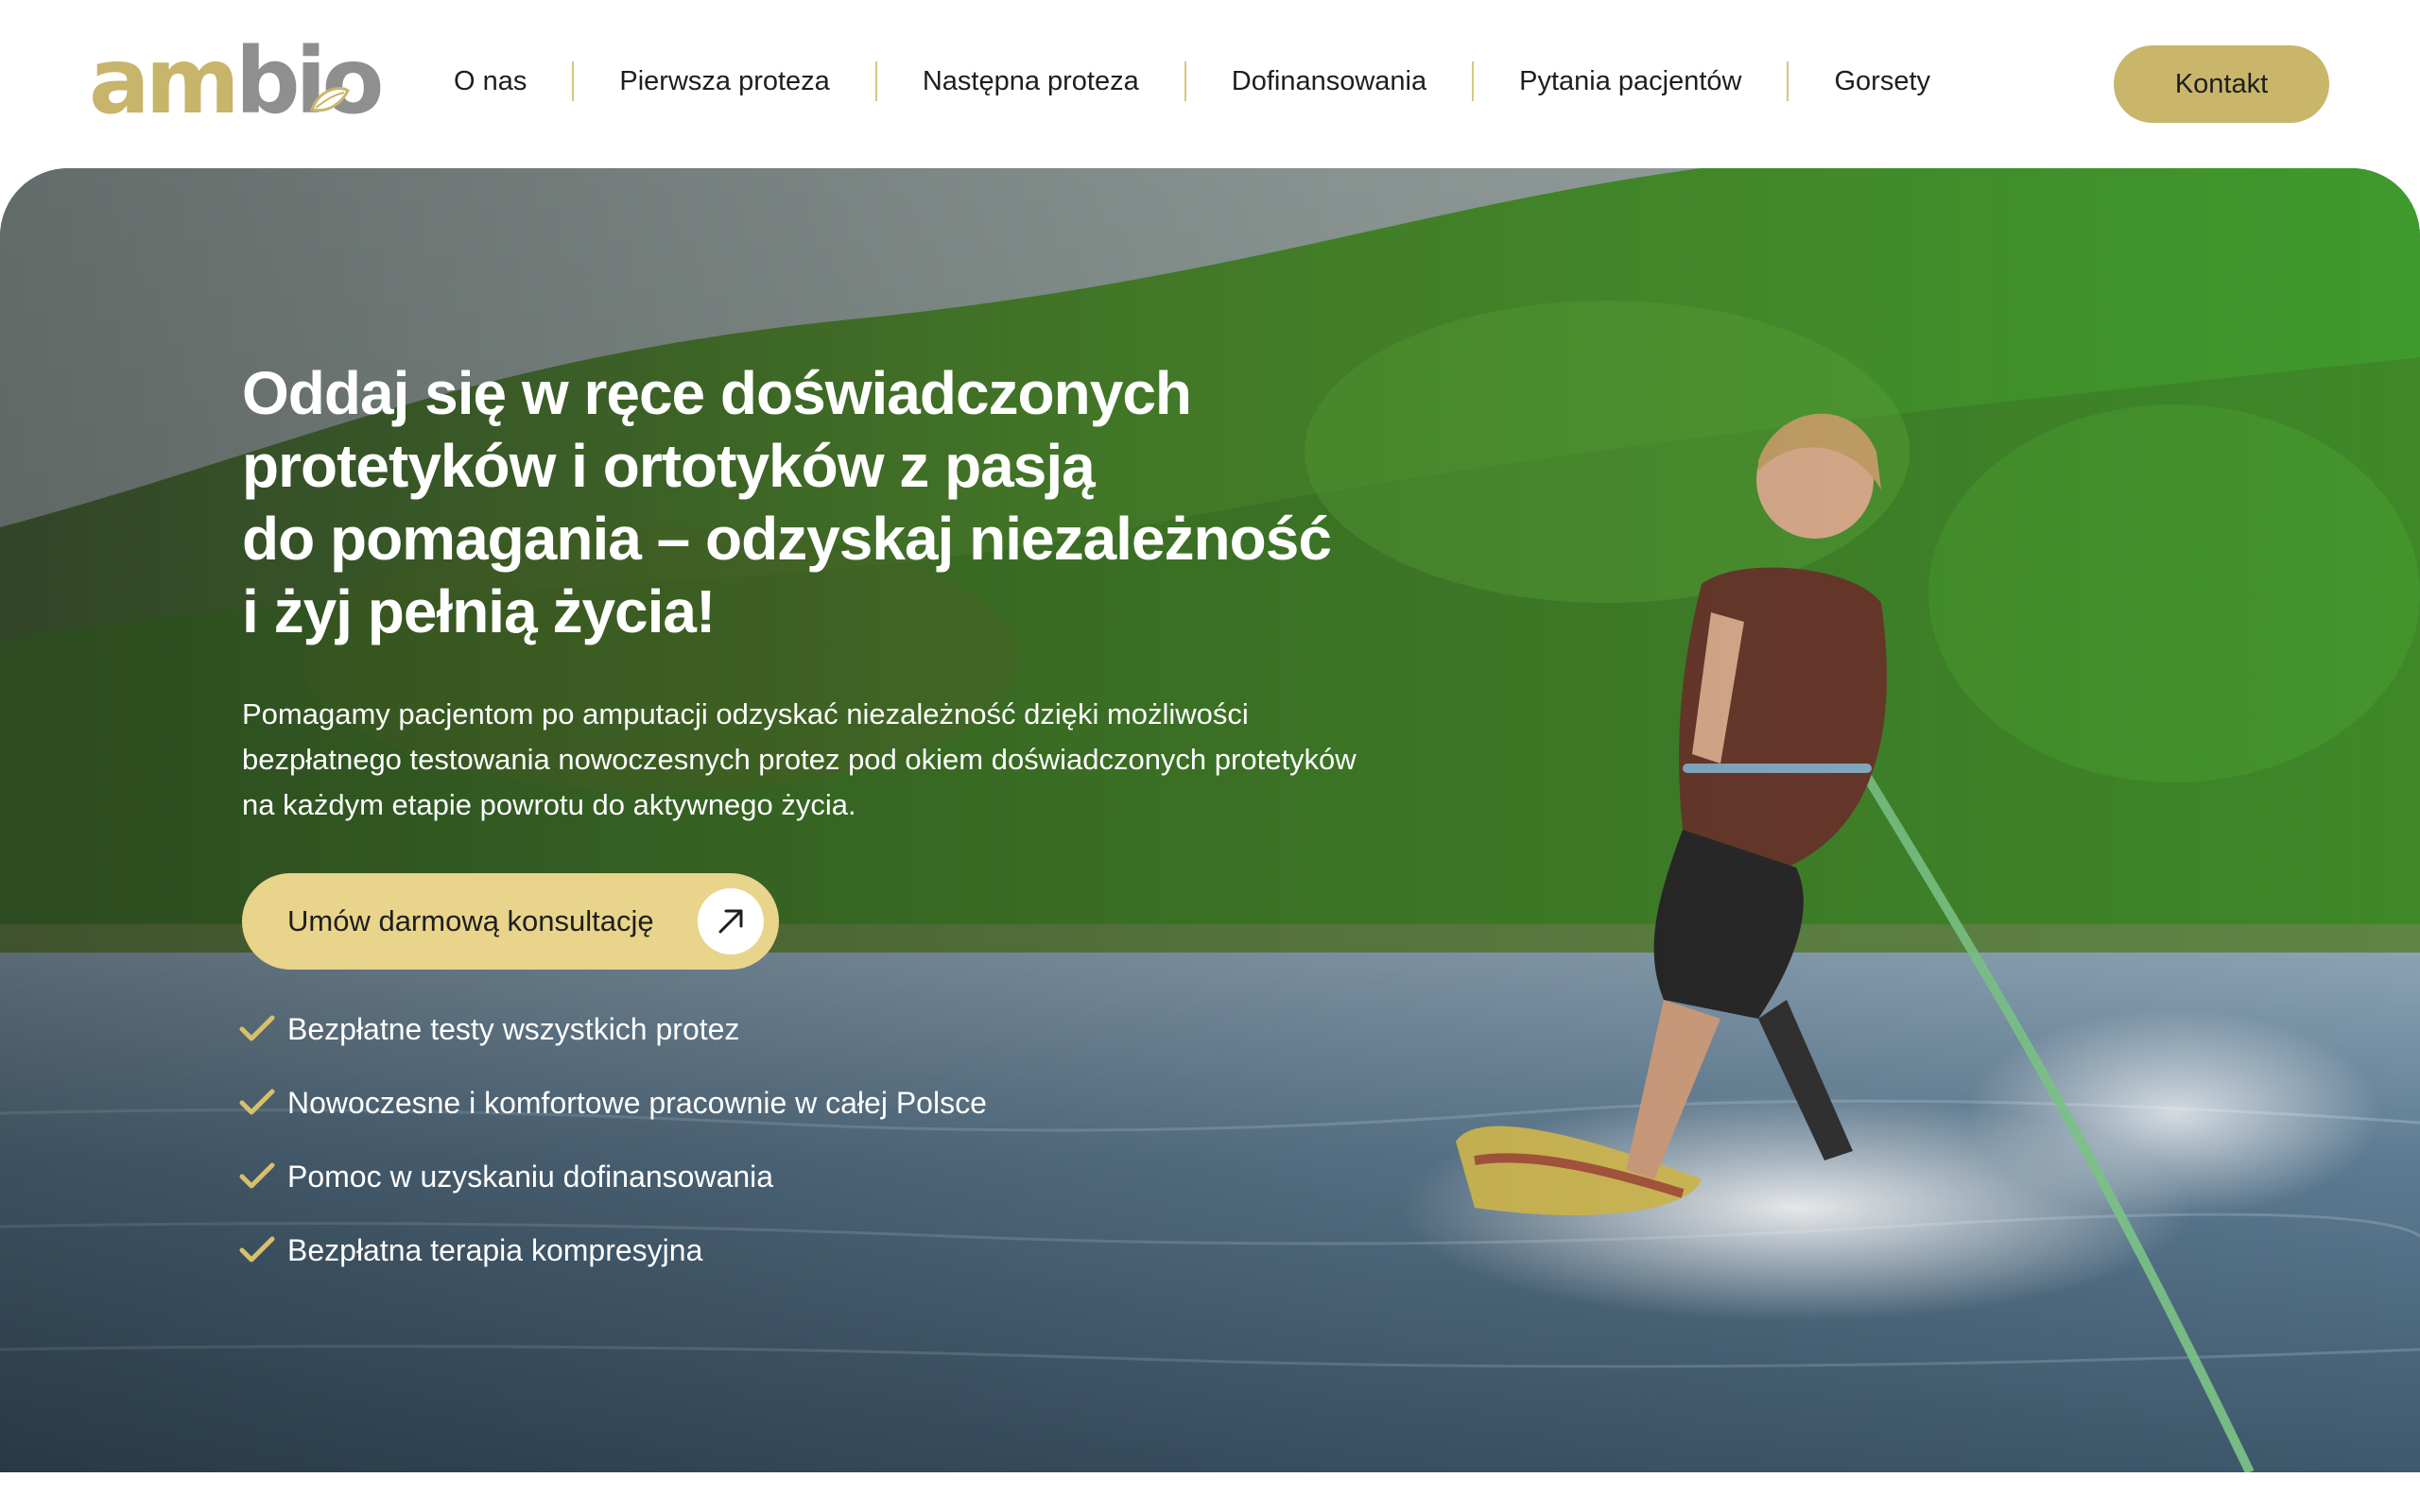 This screenshot has height=1512, width=2420. What do you see at coordinates (330, 99) in the screenshot?
I see `logo-leaf-icon` at bounding box center [330, 99].